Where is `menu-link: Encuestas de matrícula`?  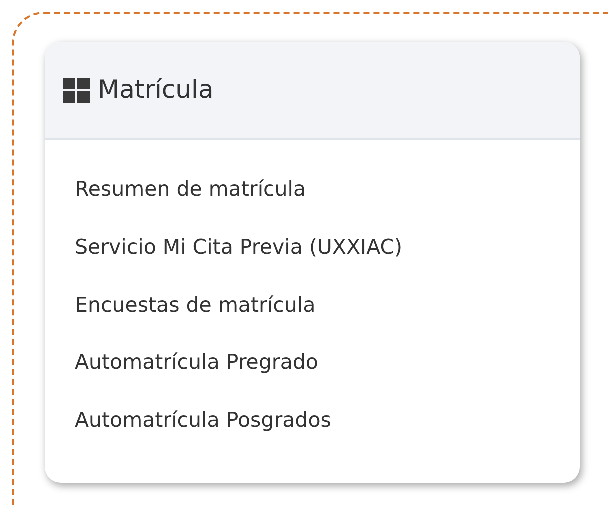 menu-link: Encuestas de matrícula is located at coordinates (195, 305).